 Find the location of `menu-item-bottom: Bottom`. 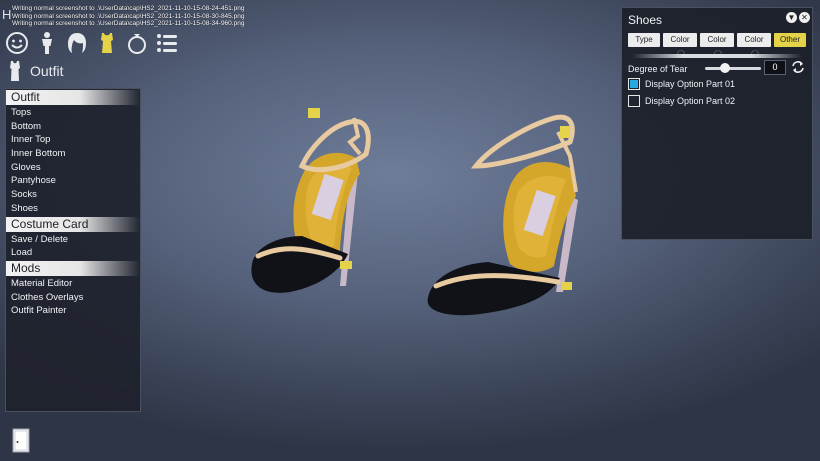

menu-item-bottom: Bottom is located at coordinates (73, 127).